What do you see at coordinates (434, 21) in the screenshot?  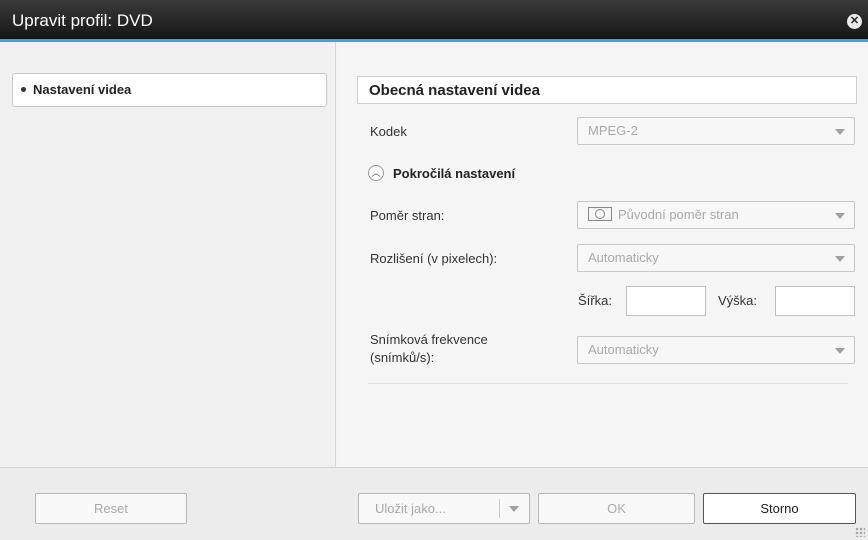 I see `title-bar: Upravit profil: DVD ✕` at bounding box center [434, 21].